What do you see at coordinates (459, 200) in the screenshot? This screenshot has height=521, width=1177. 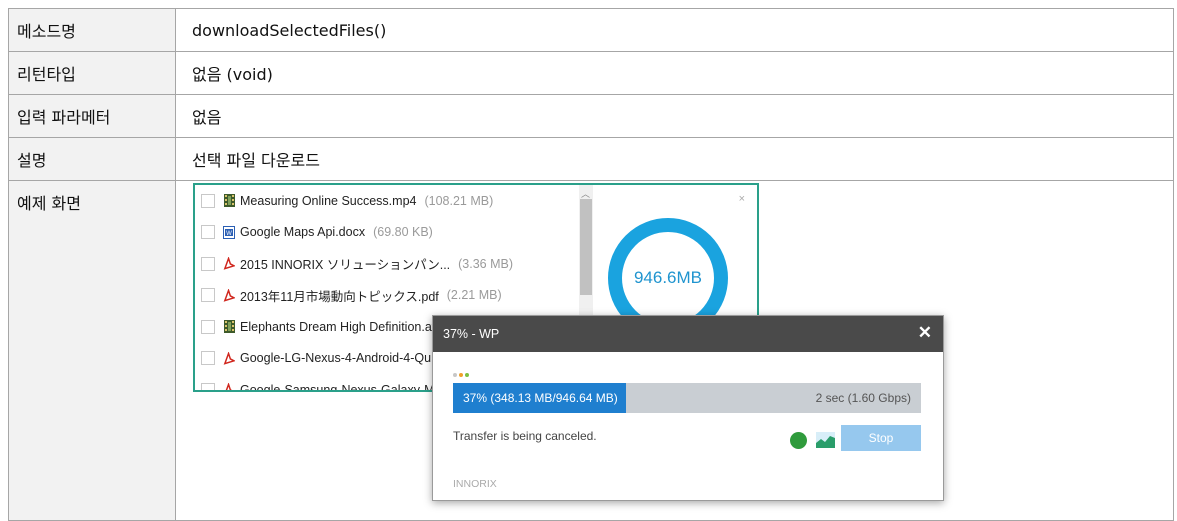 I see `file-size: (108.21 MB)` at bounding box center [459, 200].